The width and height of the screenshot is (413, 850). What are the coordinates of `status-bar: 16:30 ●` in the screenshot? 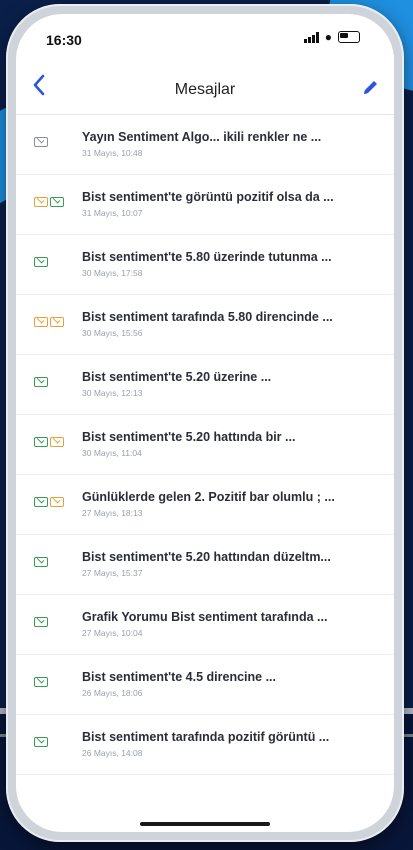 It's located at (205, 36).